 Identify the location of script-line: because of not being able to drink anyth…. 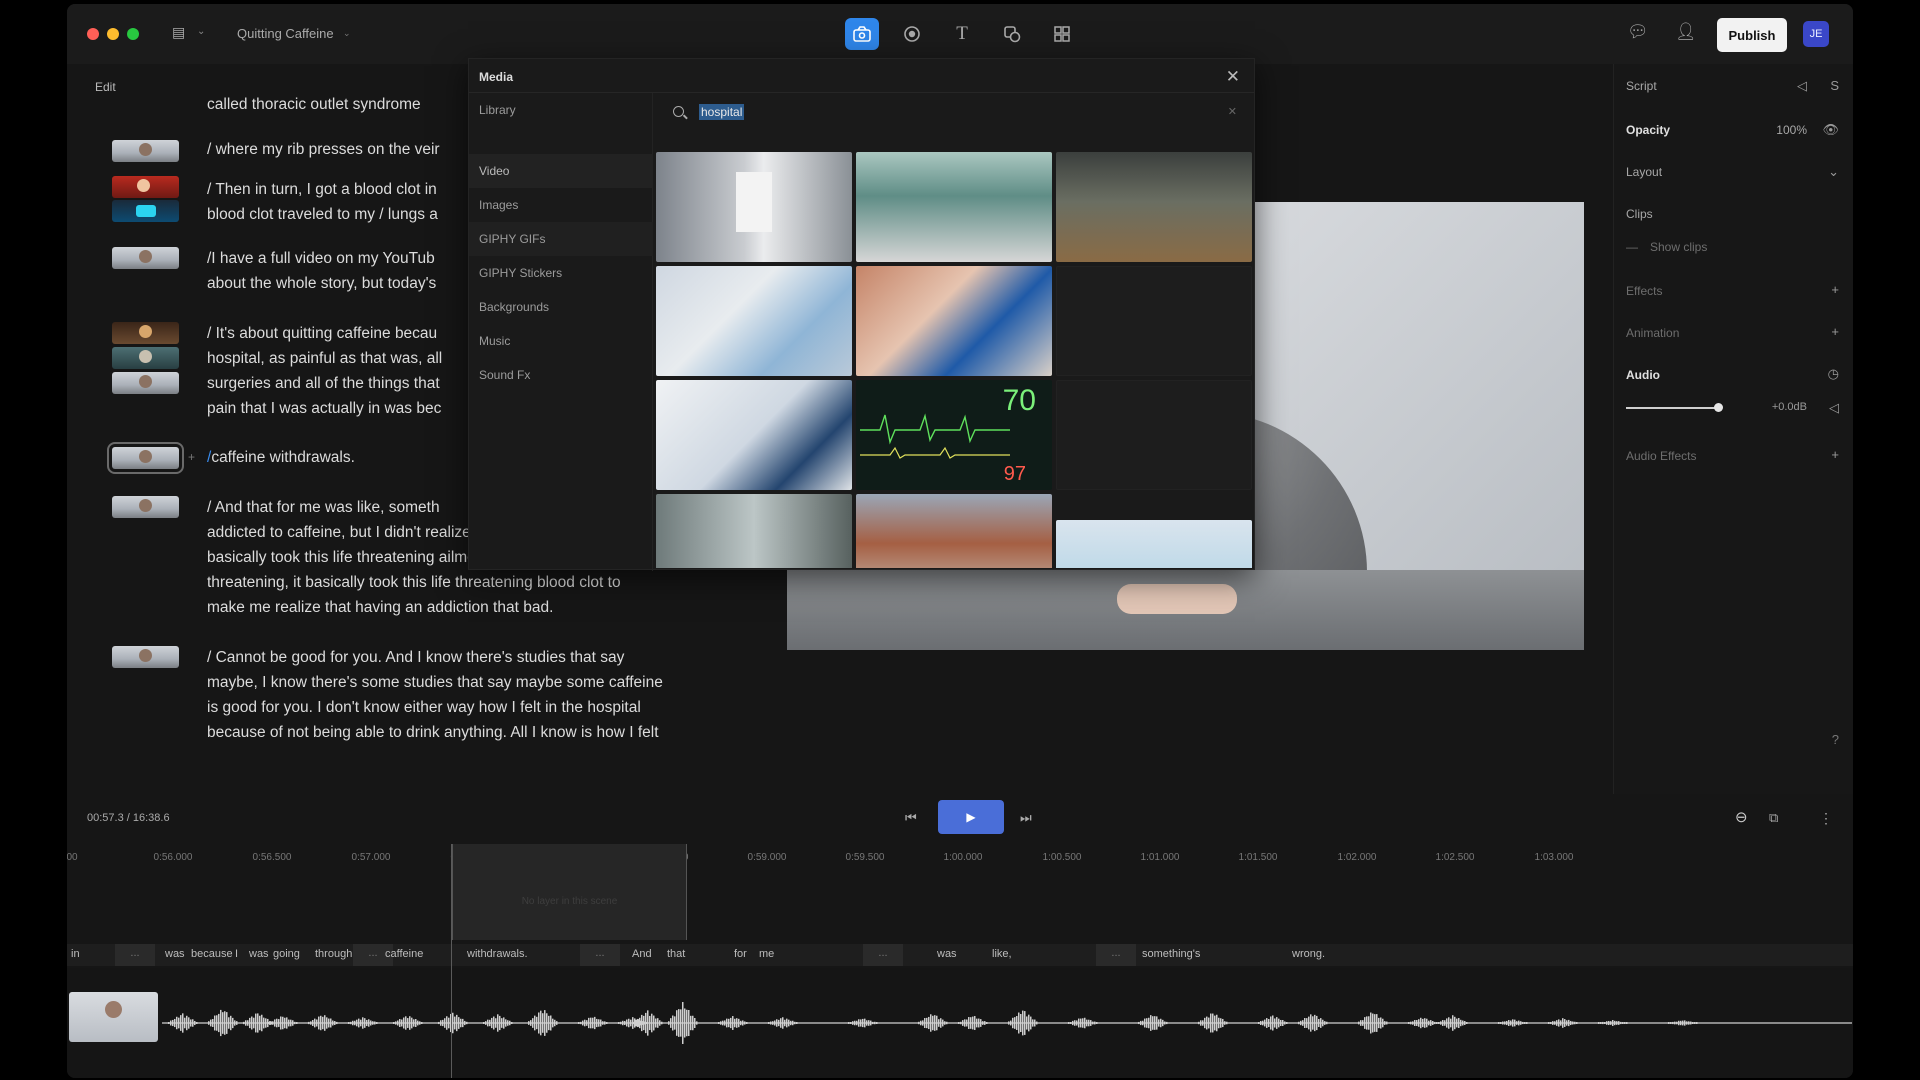
(467, 732).